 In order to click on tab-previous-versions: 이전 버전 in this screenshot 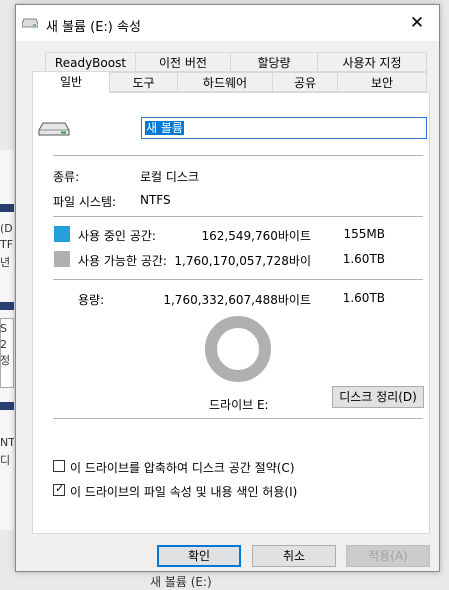, I will do `click(183, 62)`.